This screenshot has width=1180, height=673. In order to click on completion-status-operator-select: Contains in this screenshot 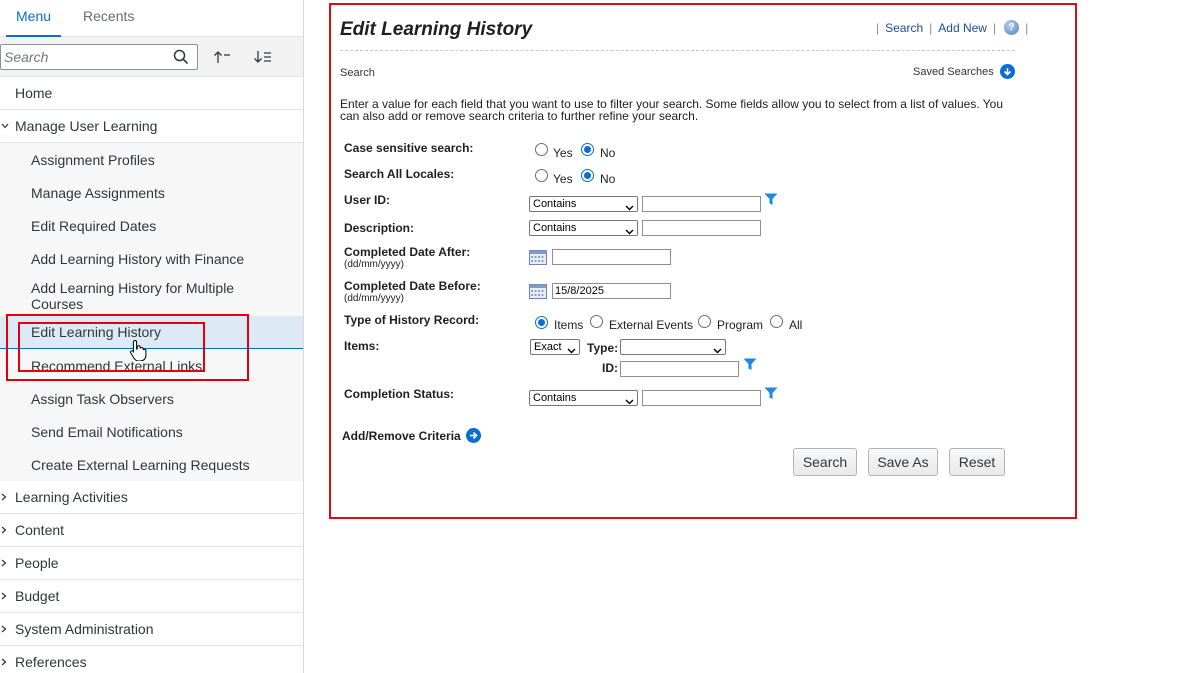, I will do `click(583, 398)`.